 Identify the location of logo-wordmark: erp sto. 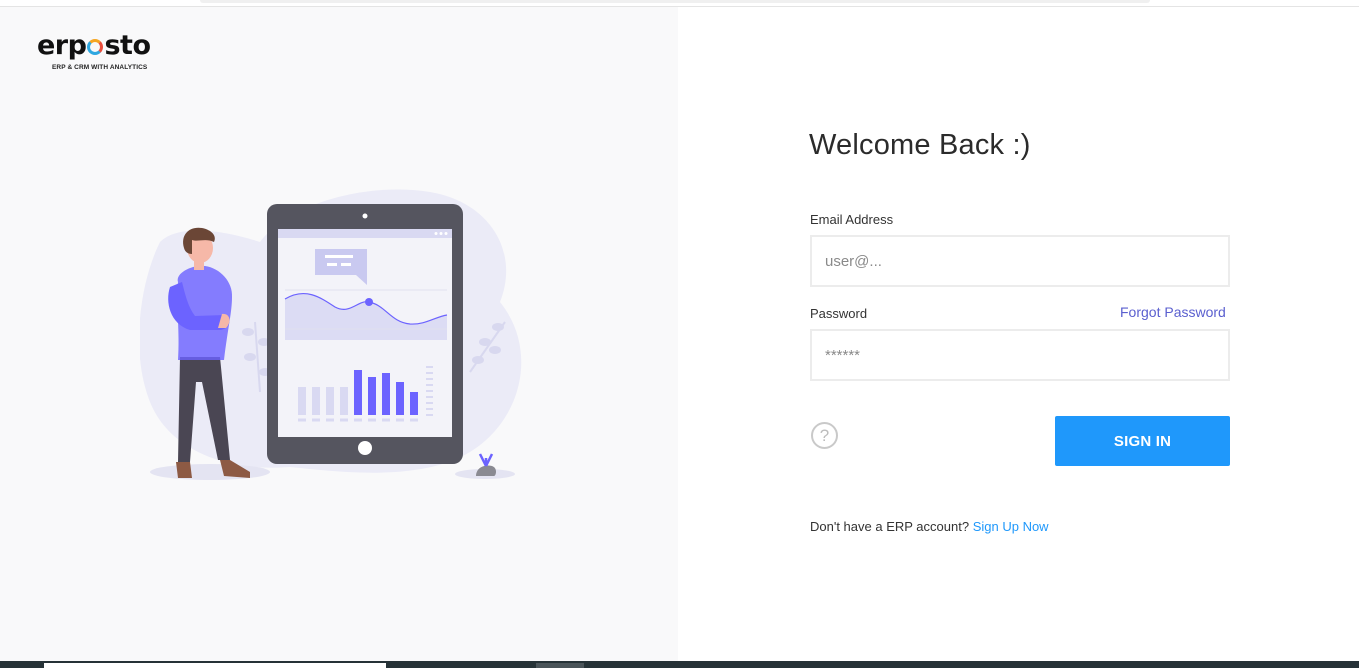
(94, 46).